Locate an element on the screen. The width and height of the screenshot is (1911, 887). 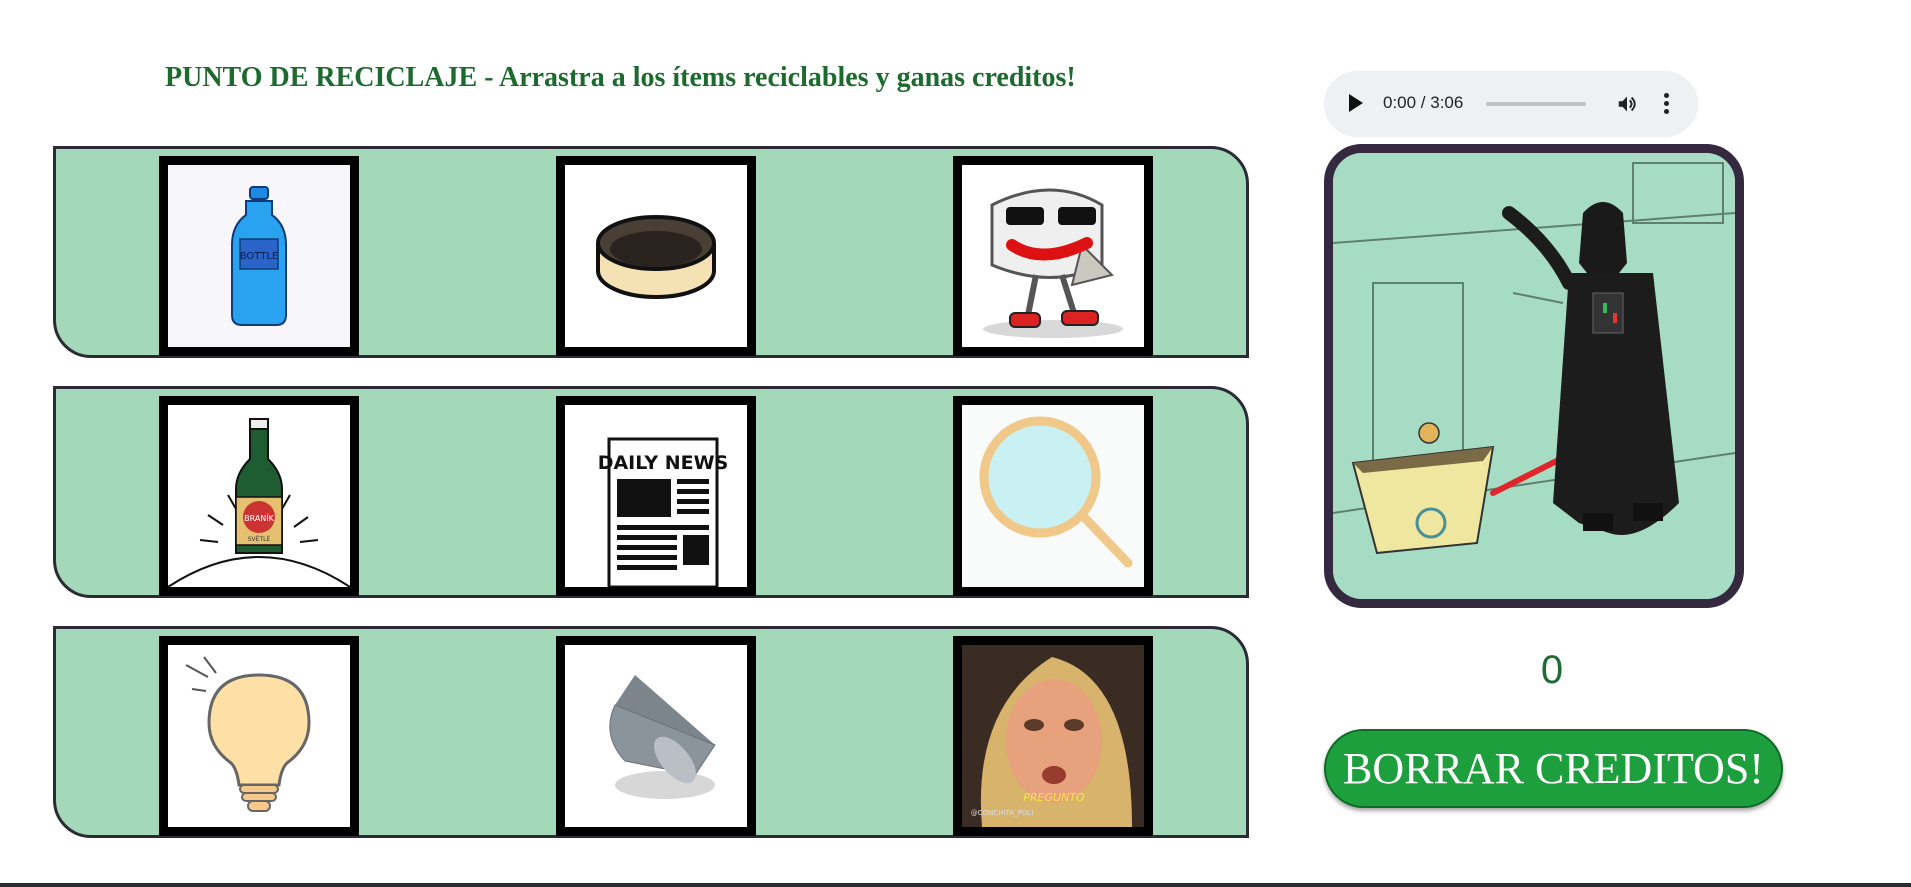
can-icon is located at coordinates (656, 257).